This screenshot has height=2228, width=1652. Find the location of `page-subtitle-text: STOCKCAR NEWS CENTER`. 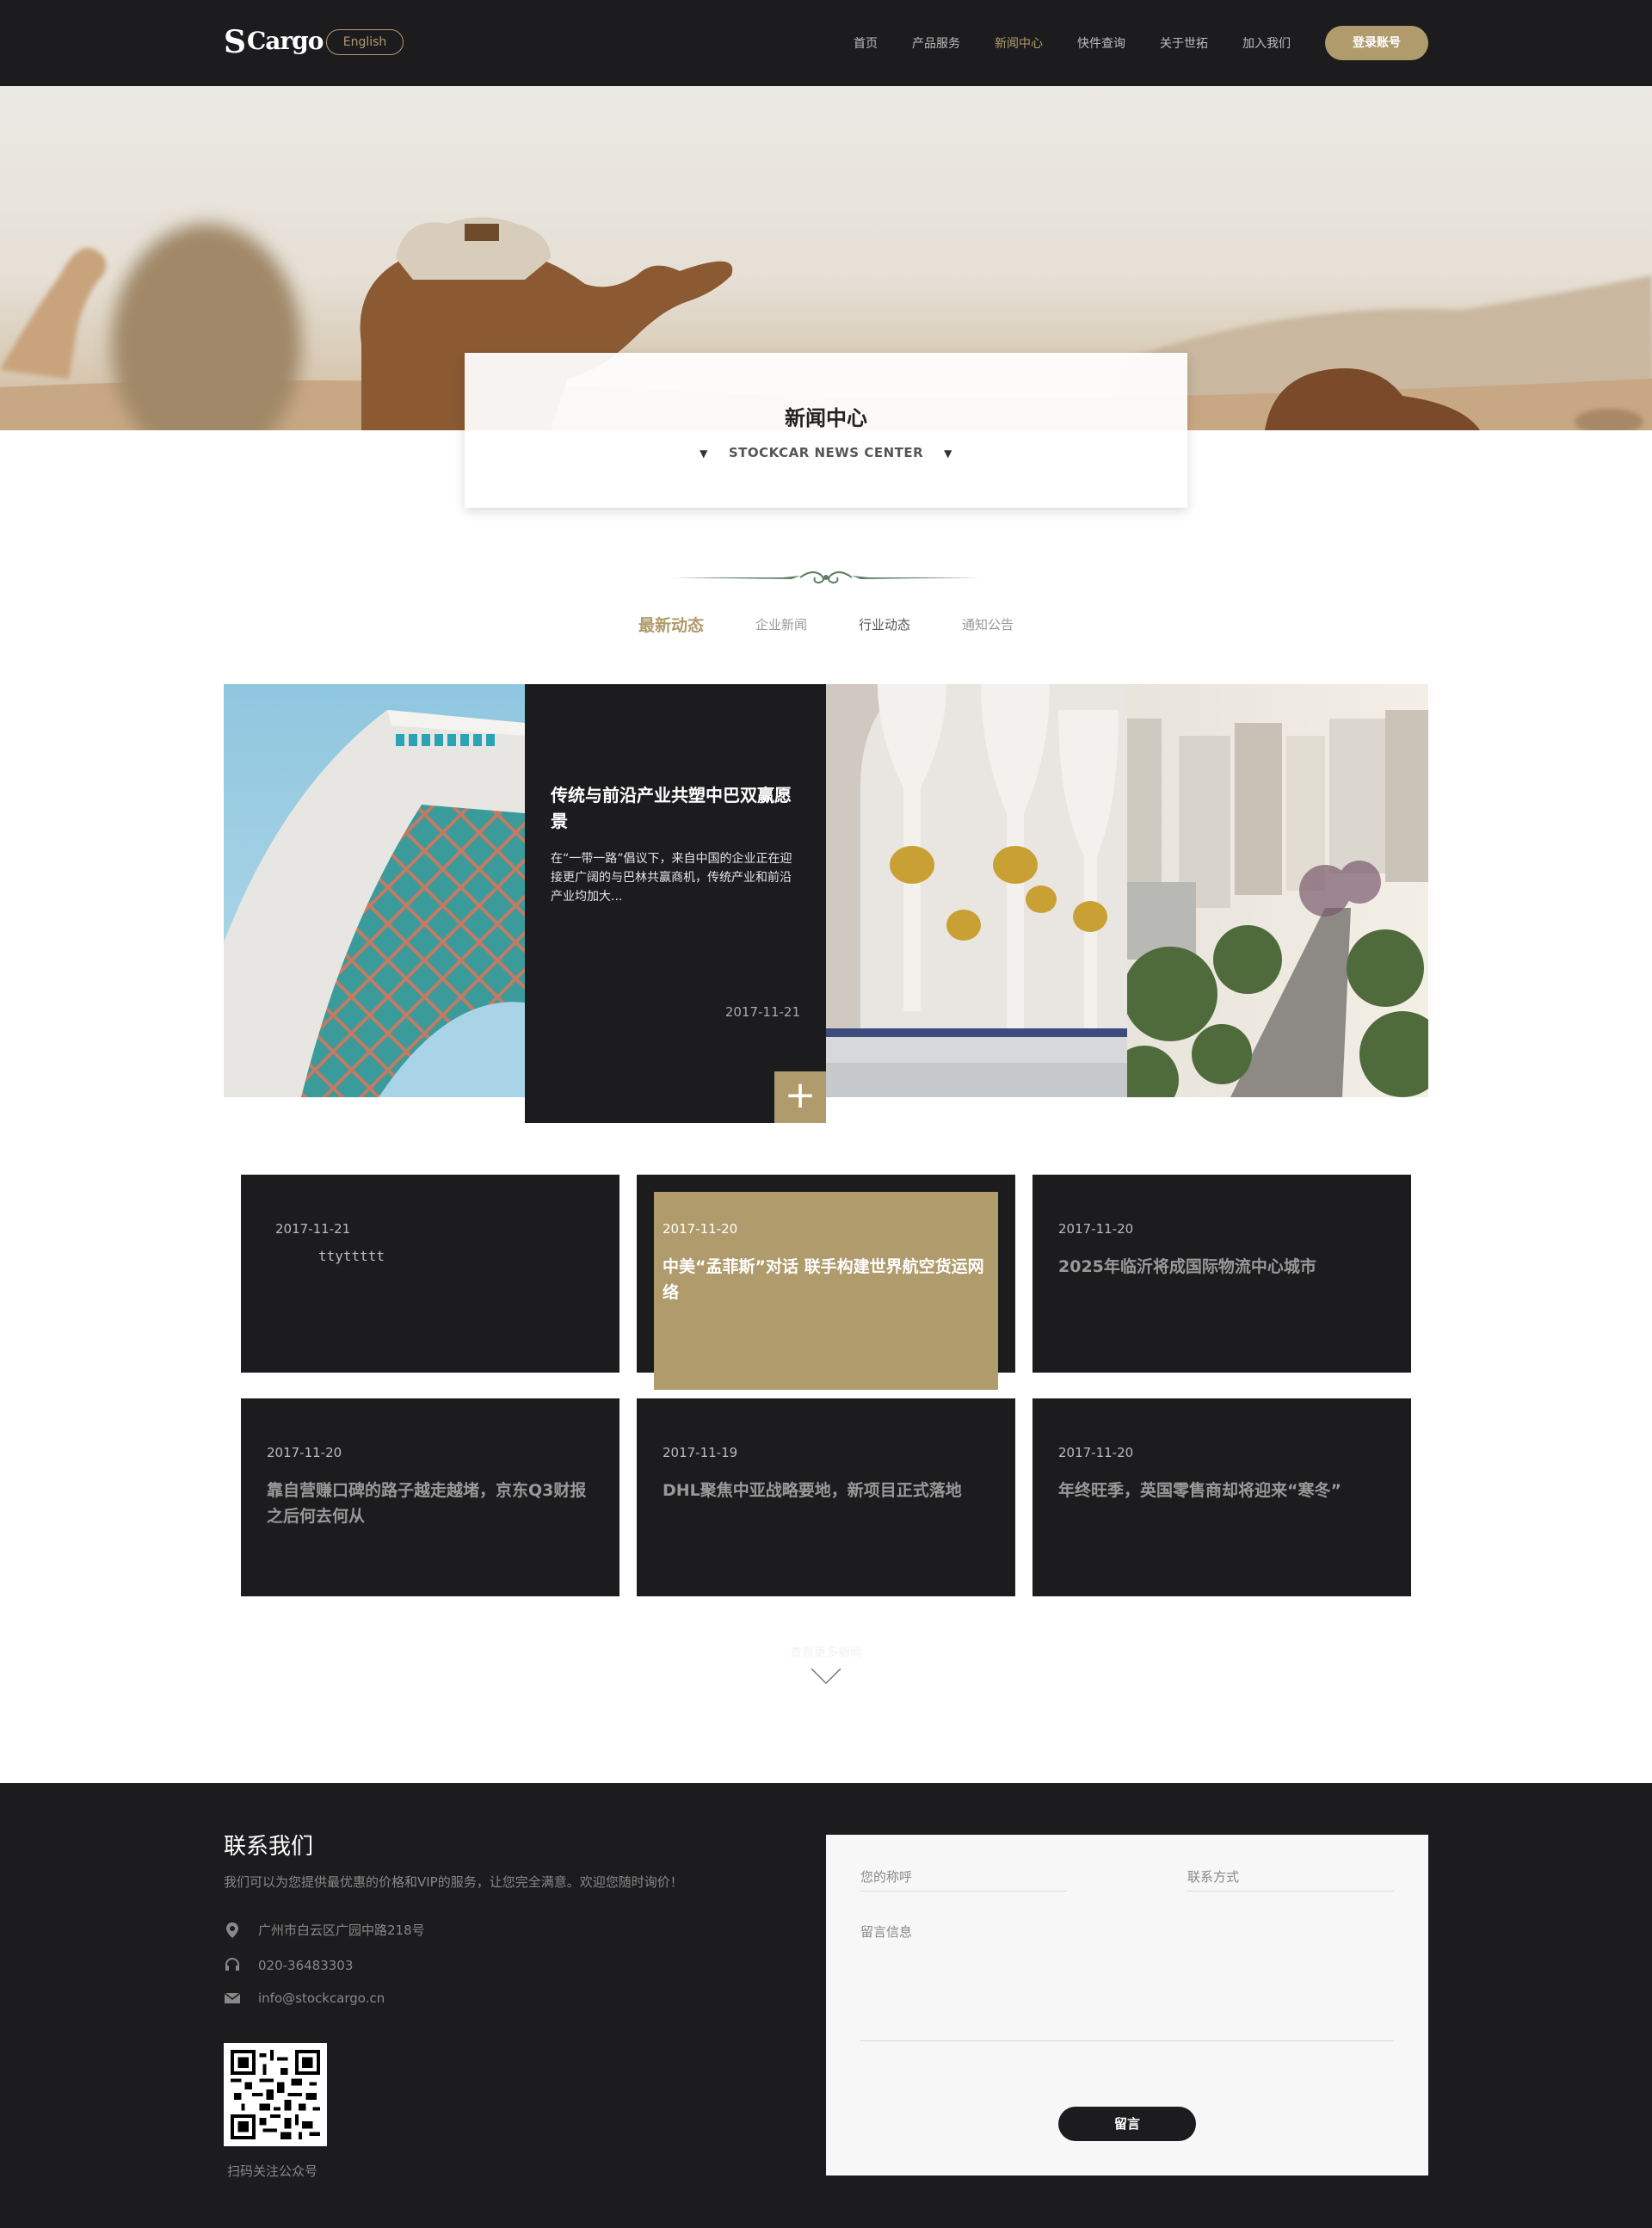

page-subtitle-text: STOCKCAR NEWS CENTER is located at coordinates (826, 453).